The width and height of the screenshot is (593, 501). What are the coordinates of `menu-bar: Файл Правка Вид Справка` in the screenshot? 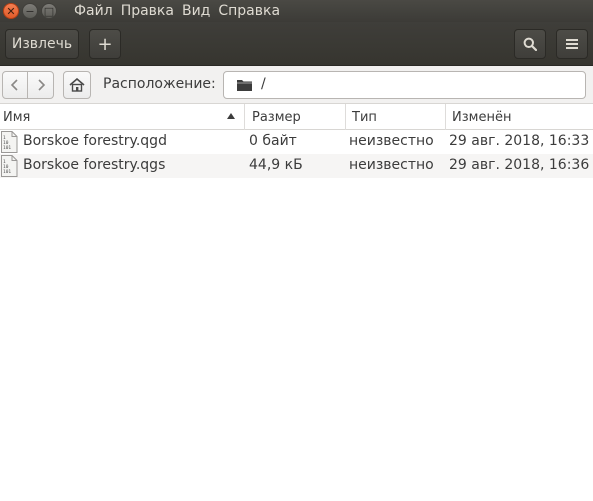 It's located at (181, 11).